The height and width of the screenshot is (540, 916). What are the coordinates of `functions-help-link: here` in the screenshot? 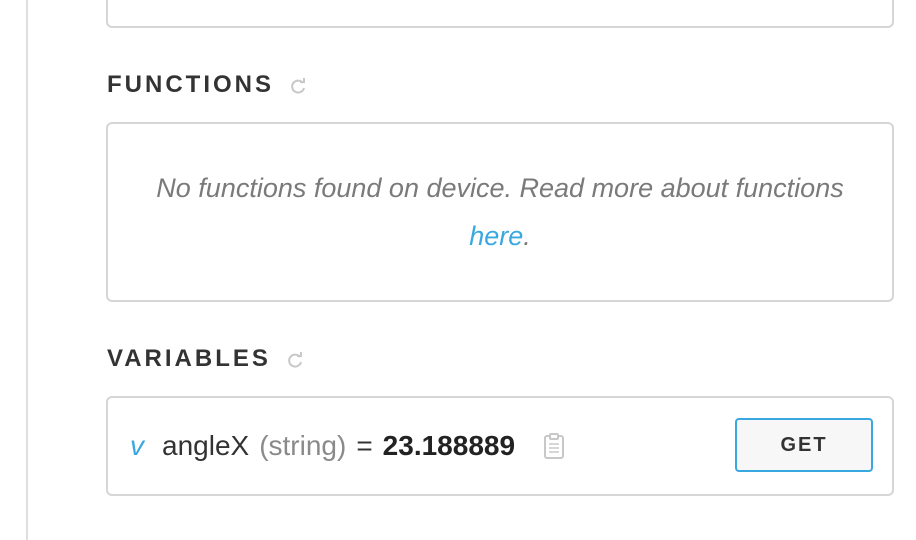 It's located at (496, 236).